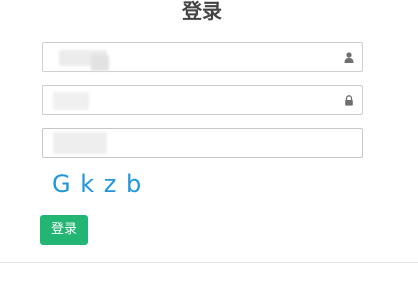 The width and height of the screenshot is (418, 294). I want to click on captcha-image: G k z b, so click(97, 184).